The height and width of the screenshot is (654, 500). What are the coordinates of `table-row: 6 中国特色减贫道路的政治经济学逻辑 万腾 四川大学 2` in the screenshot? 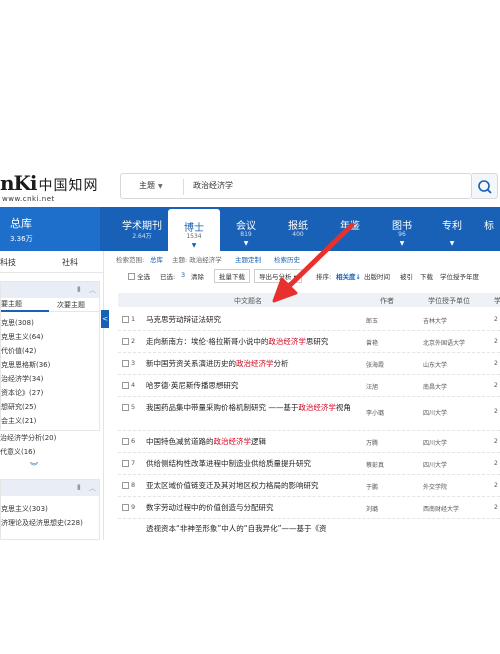 It's located at (309, 442).